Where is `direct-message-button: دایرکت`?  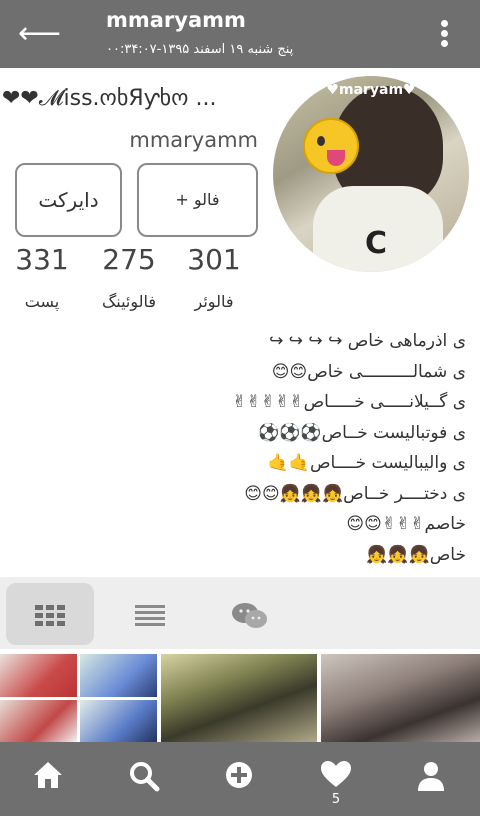 direct-message-button: دایرکت is located at coordinates (68, 200).